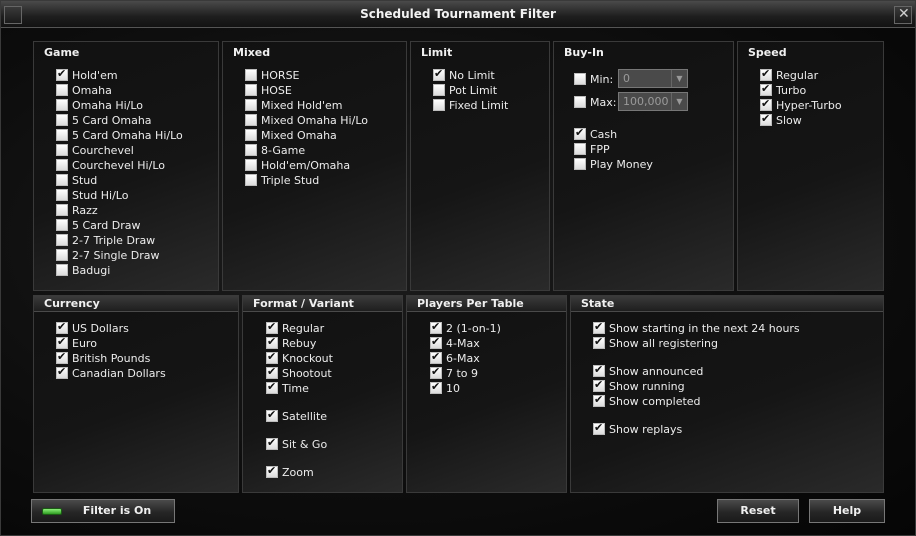 The image size is (916, 536). What do you see at coordinates (282, 180) in the screenshot?
I see `mixed-option-checkbox: Triple Stud` at bounding box center [282, 180].